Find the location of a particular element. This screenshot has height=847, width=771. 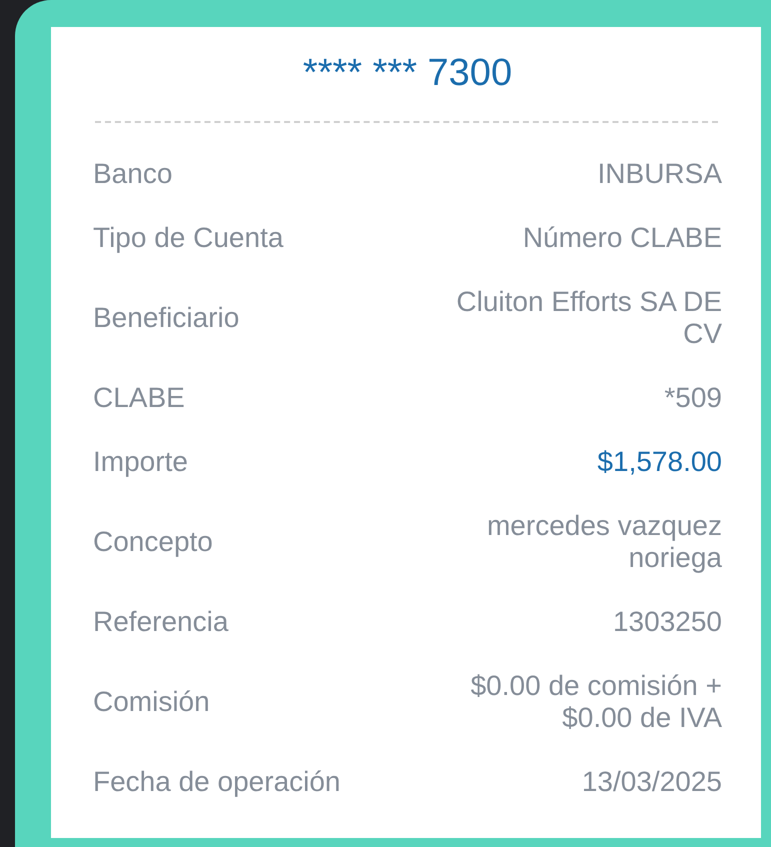

field-value: Número CLABE is located at coordinates (622, 238).